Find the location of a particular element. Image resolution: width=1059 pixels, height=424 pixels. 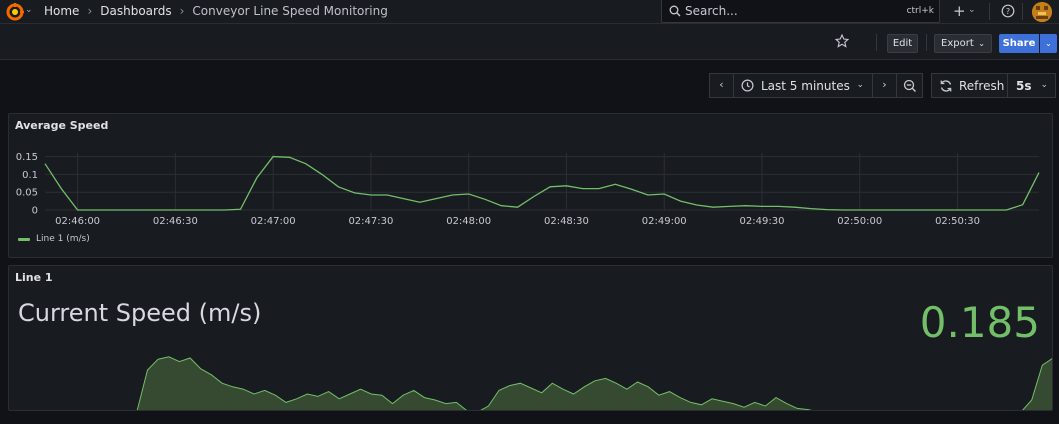

legend-label: Line 1 (m/s) is located at coordinates (63, 239).